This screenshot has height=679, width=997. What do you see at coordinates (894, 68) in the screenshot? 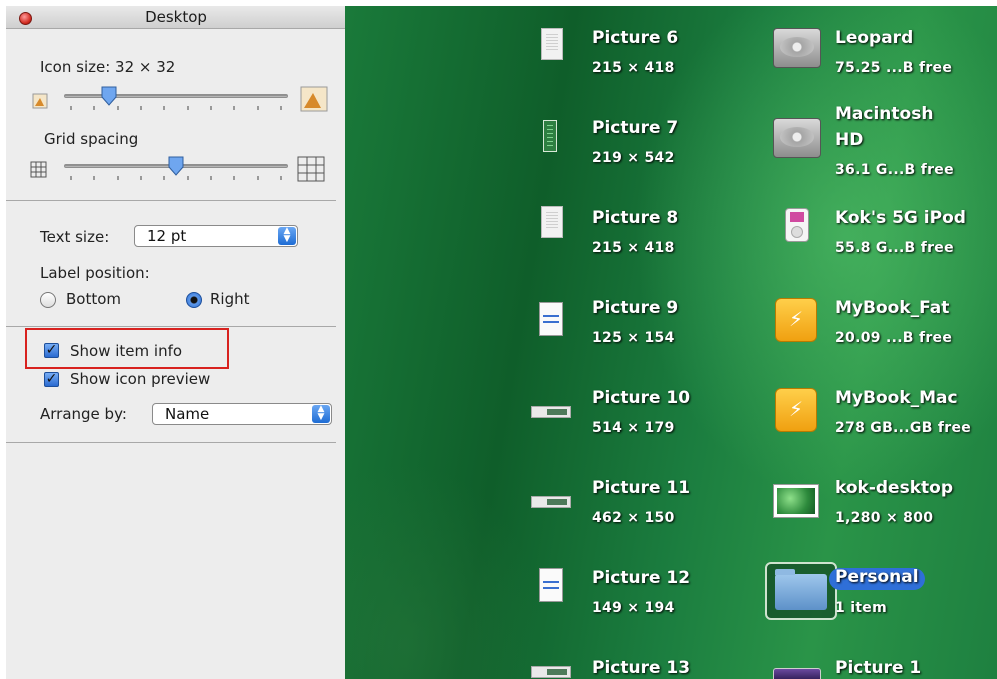
I see `item-info: 75.25 ...B free` at bounding box center [894, 68].